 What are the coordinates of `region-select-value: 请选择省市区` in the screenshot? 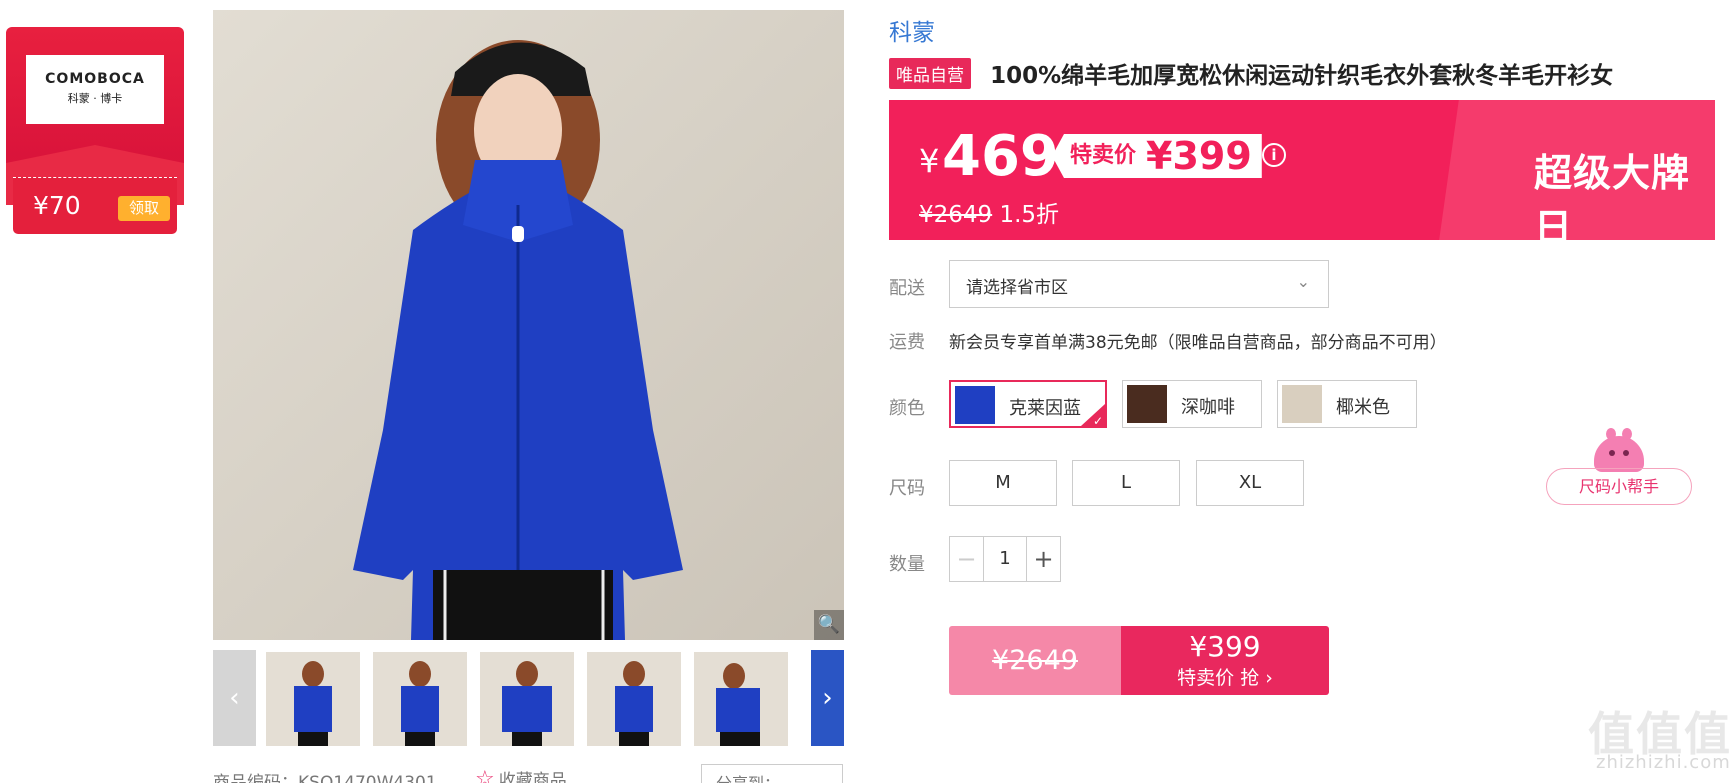 It's located at (1017, 288).